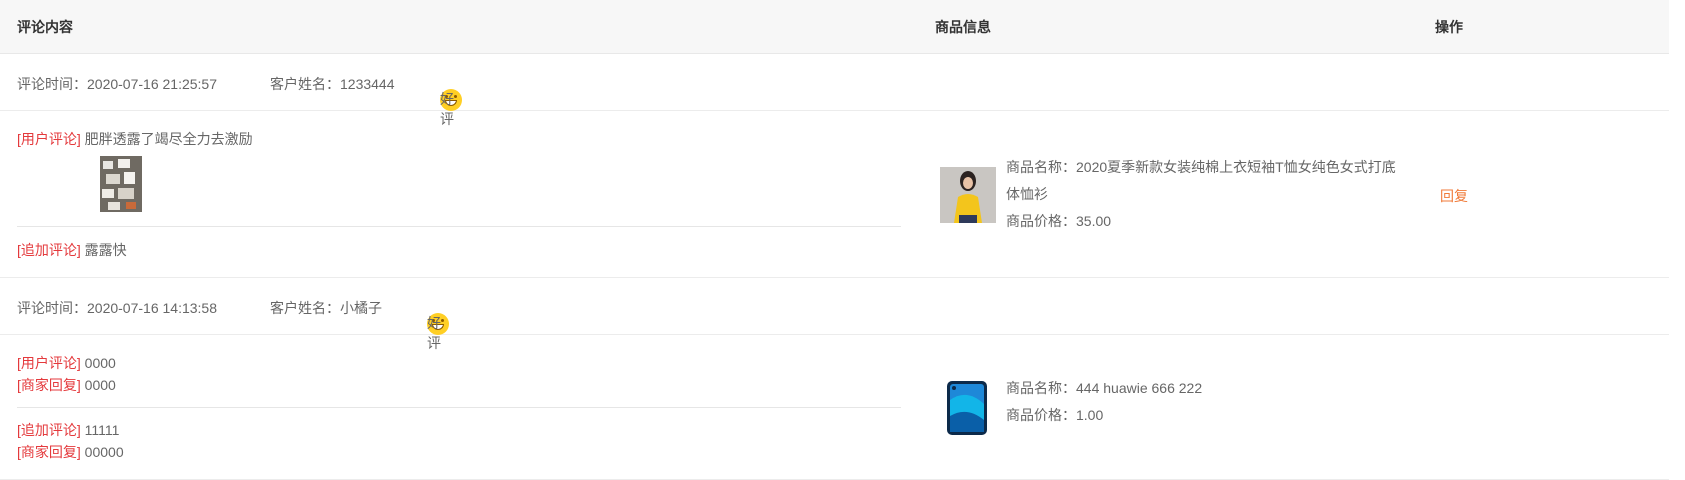 The height and width of the screenshot is (480, 1685). What do you see at coordinates (1201, 402) in the screenshot?
I see `product-info: 商品名称：444 huawie 666 222 商品价格：1.00` at bounding box center [1201, 402].